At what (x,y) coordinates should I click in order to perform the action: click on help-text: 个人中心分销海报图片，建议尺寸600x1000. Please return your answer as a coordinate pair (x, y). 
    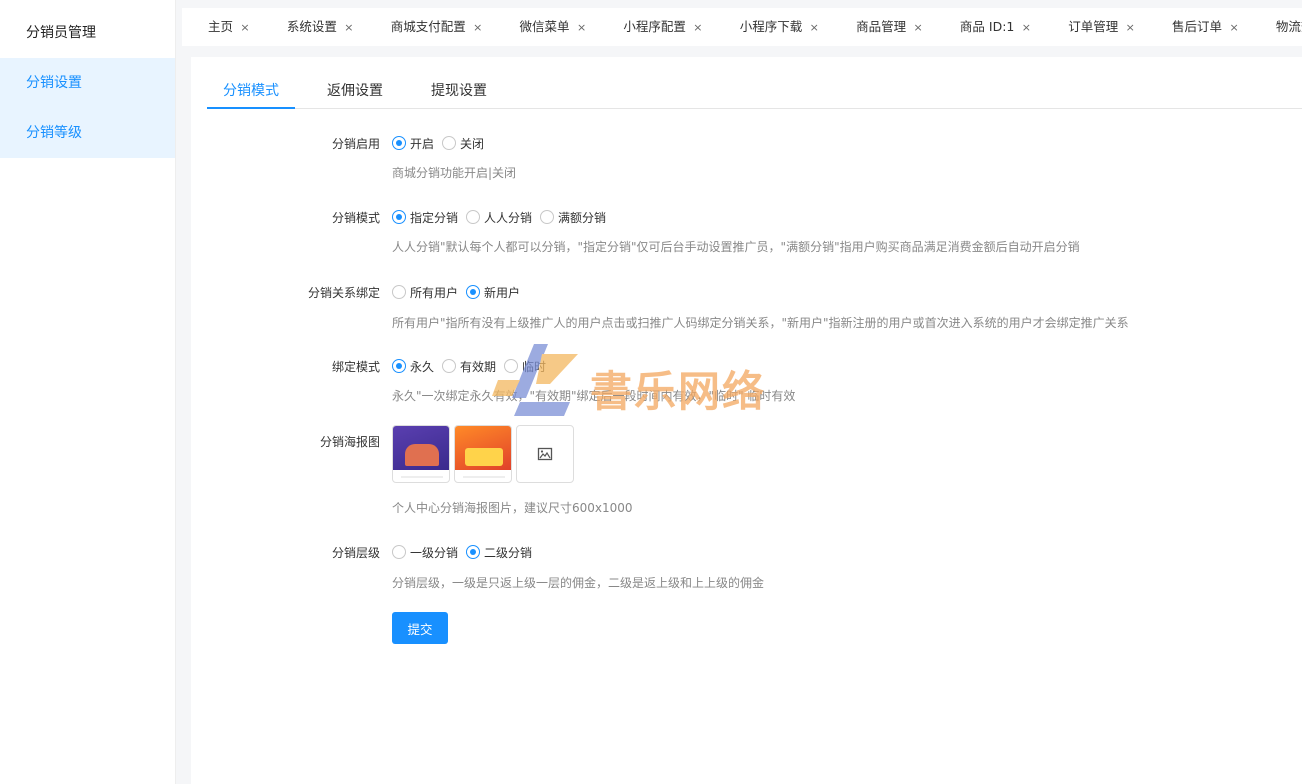
    Looking at the image, I should click on (512, 508).